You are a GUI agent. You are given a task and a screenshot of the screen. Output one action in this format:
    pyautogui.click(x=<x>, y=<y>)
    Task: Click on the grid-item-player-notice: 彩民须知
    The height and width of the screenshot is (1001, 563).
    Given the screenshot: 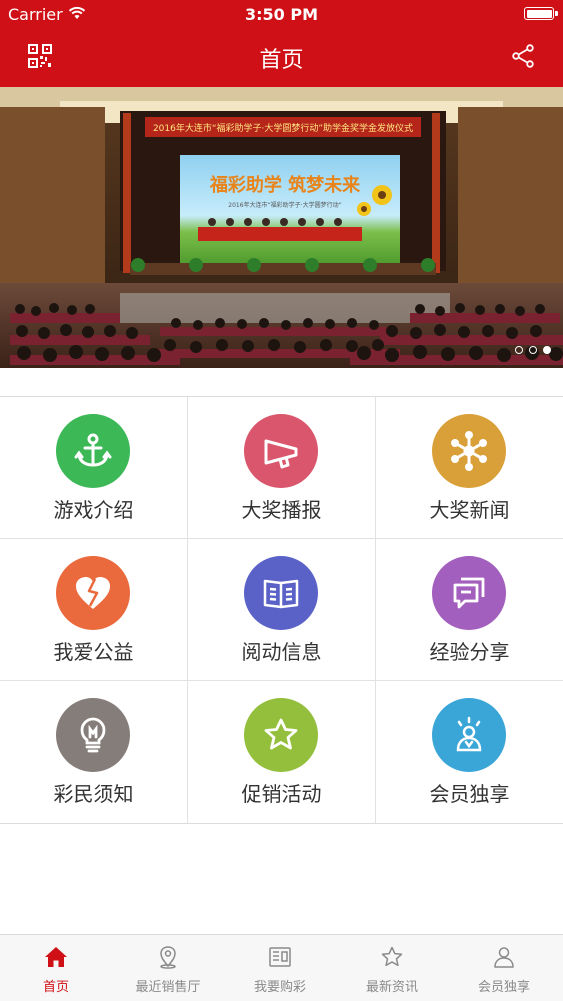 What is the action you would take?
    pyautogui.click(x=93, y=751)
    